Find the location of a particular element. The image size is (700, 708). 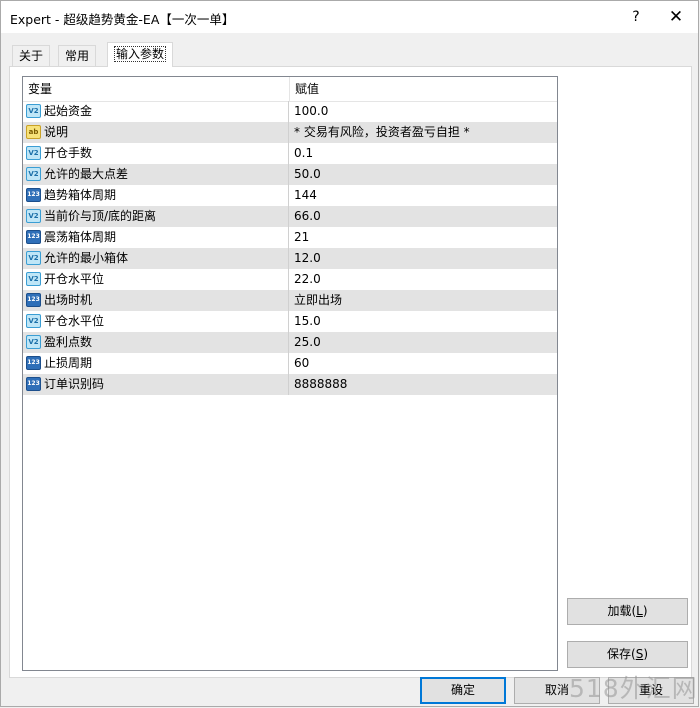

value-cell: 8888888 is located at coordinates (423, 384).